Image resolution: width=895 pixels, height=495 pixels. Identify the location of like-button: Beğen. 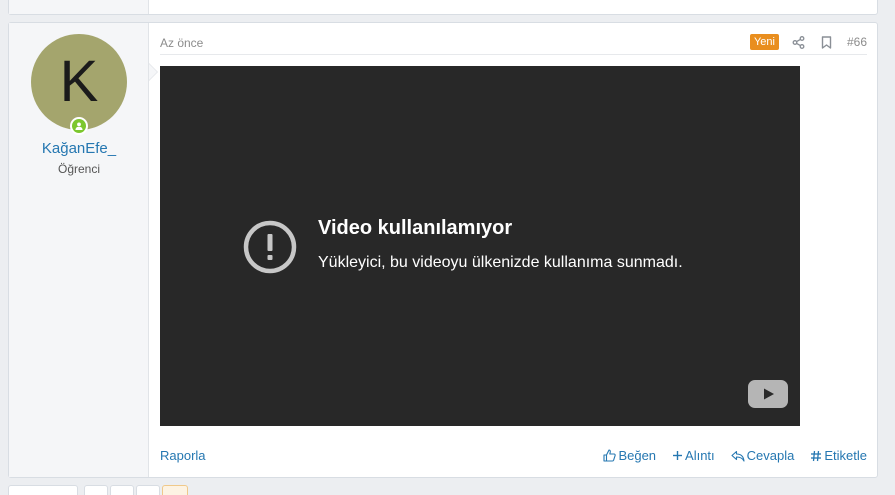
(629, 455).